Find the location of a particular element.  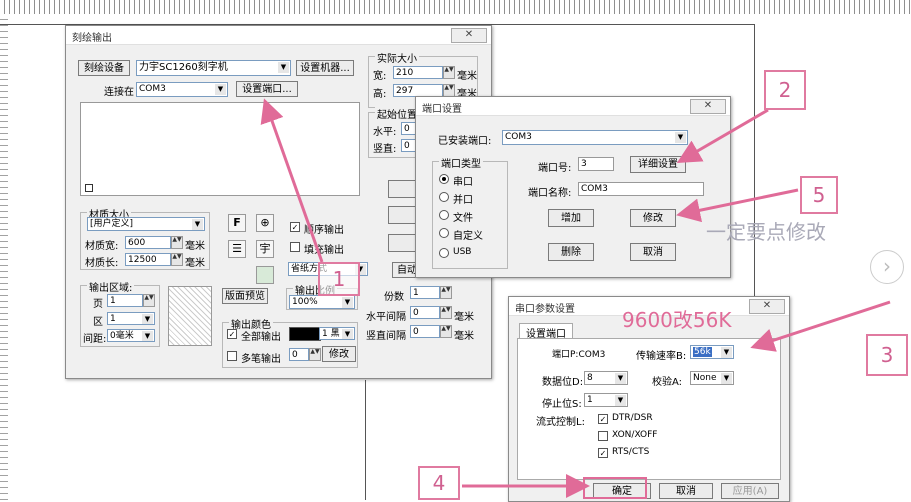

annotation-step-5: 5 is located at coordinates (819, 195).